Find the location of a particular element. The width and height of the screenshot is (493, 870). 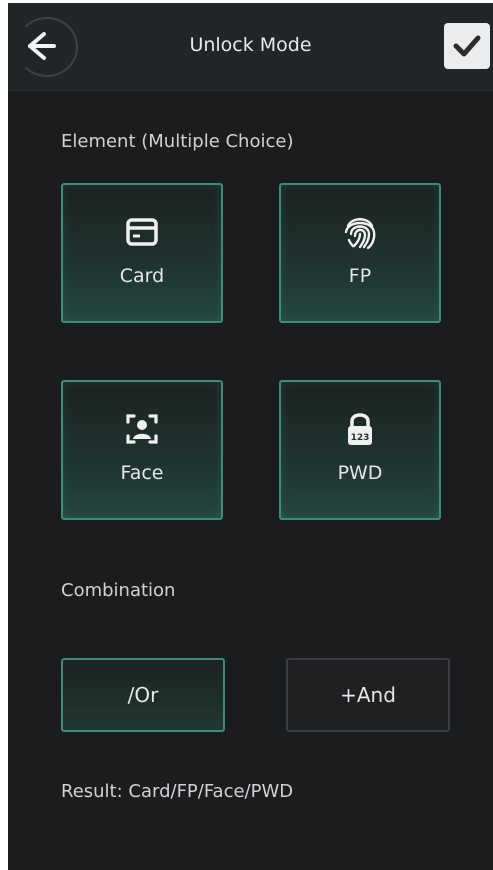

element-section-label: Element (Multiple Choice) is located at coordinates (177, 141).